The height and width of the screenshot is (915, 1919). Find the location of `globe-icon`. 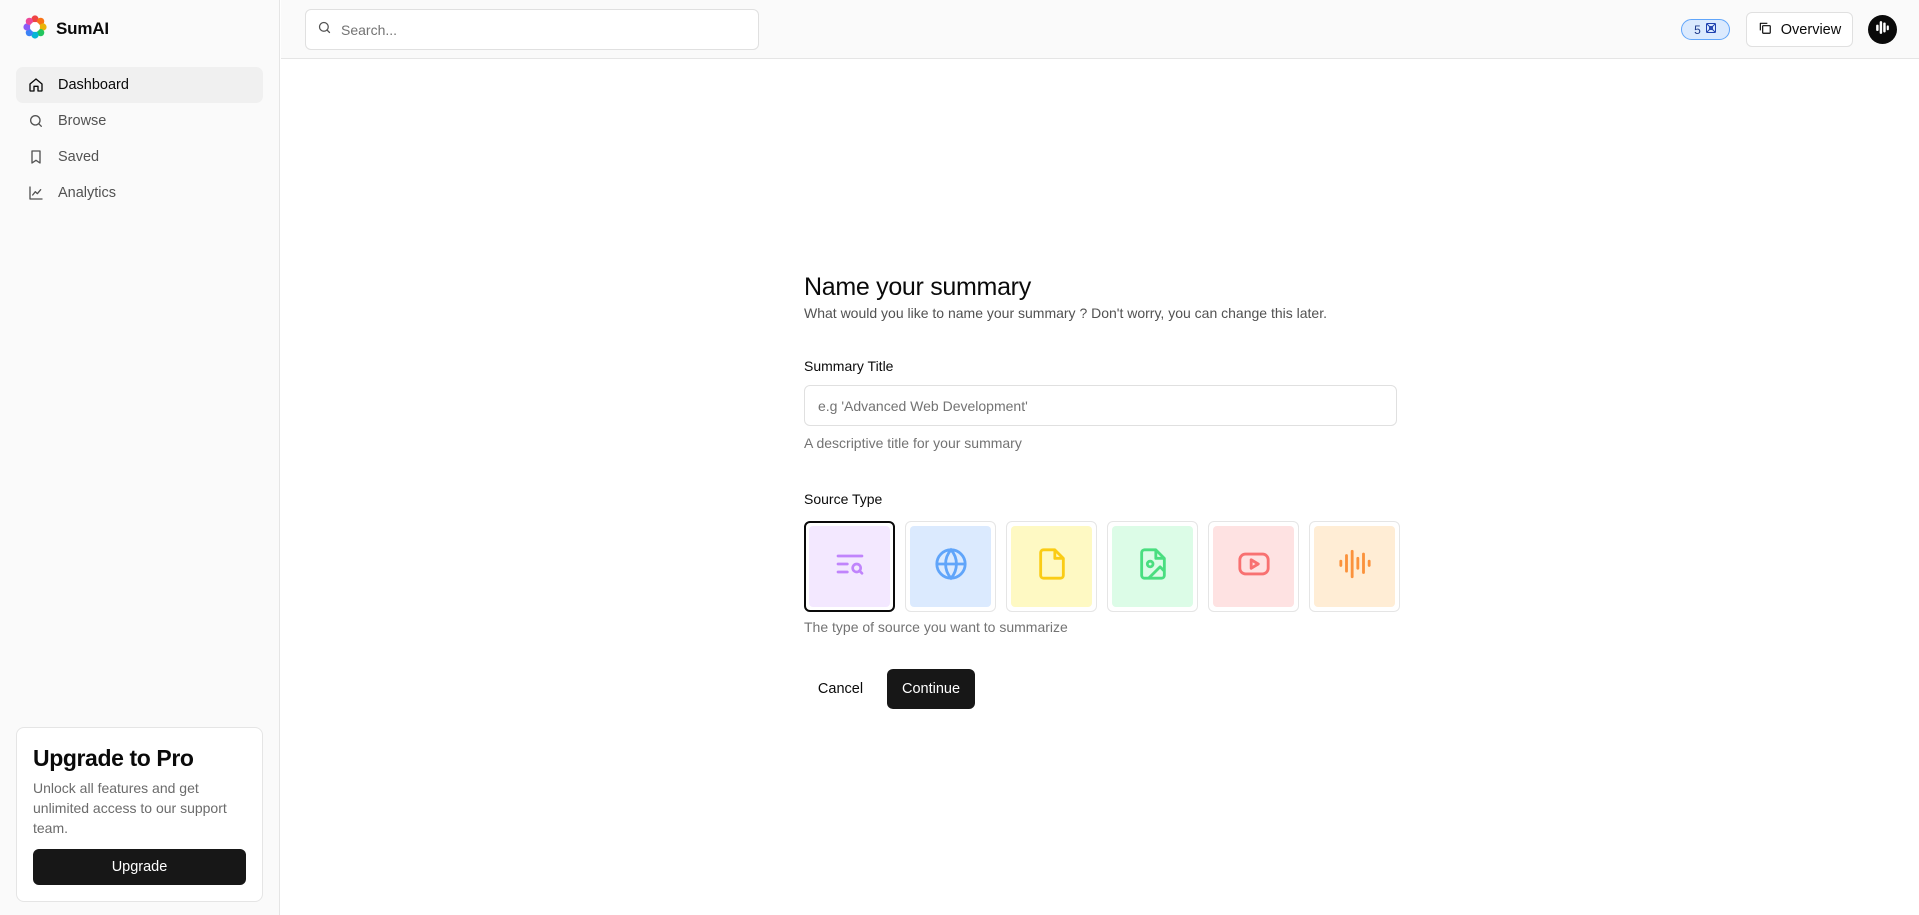

globe-icon is located at coordinates (951, 566).